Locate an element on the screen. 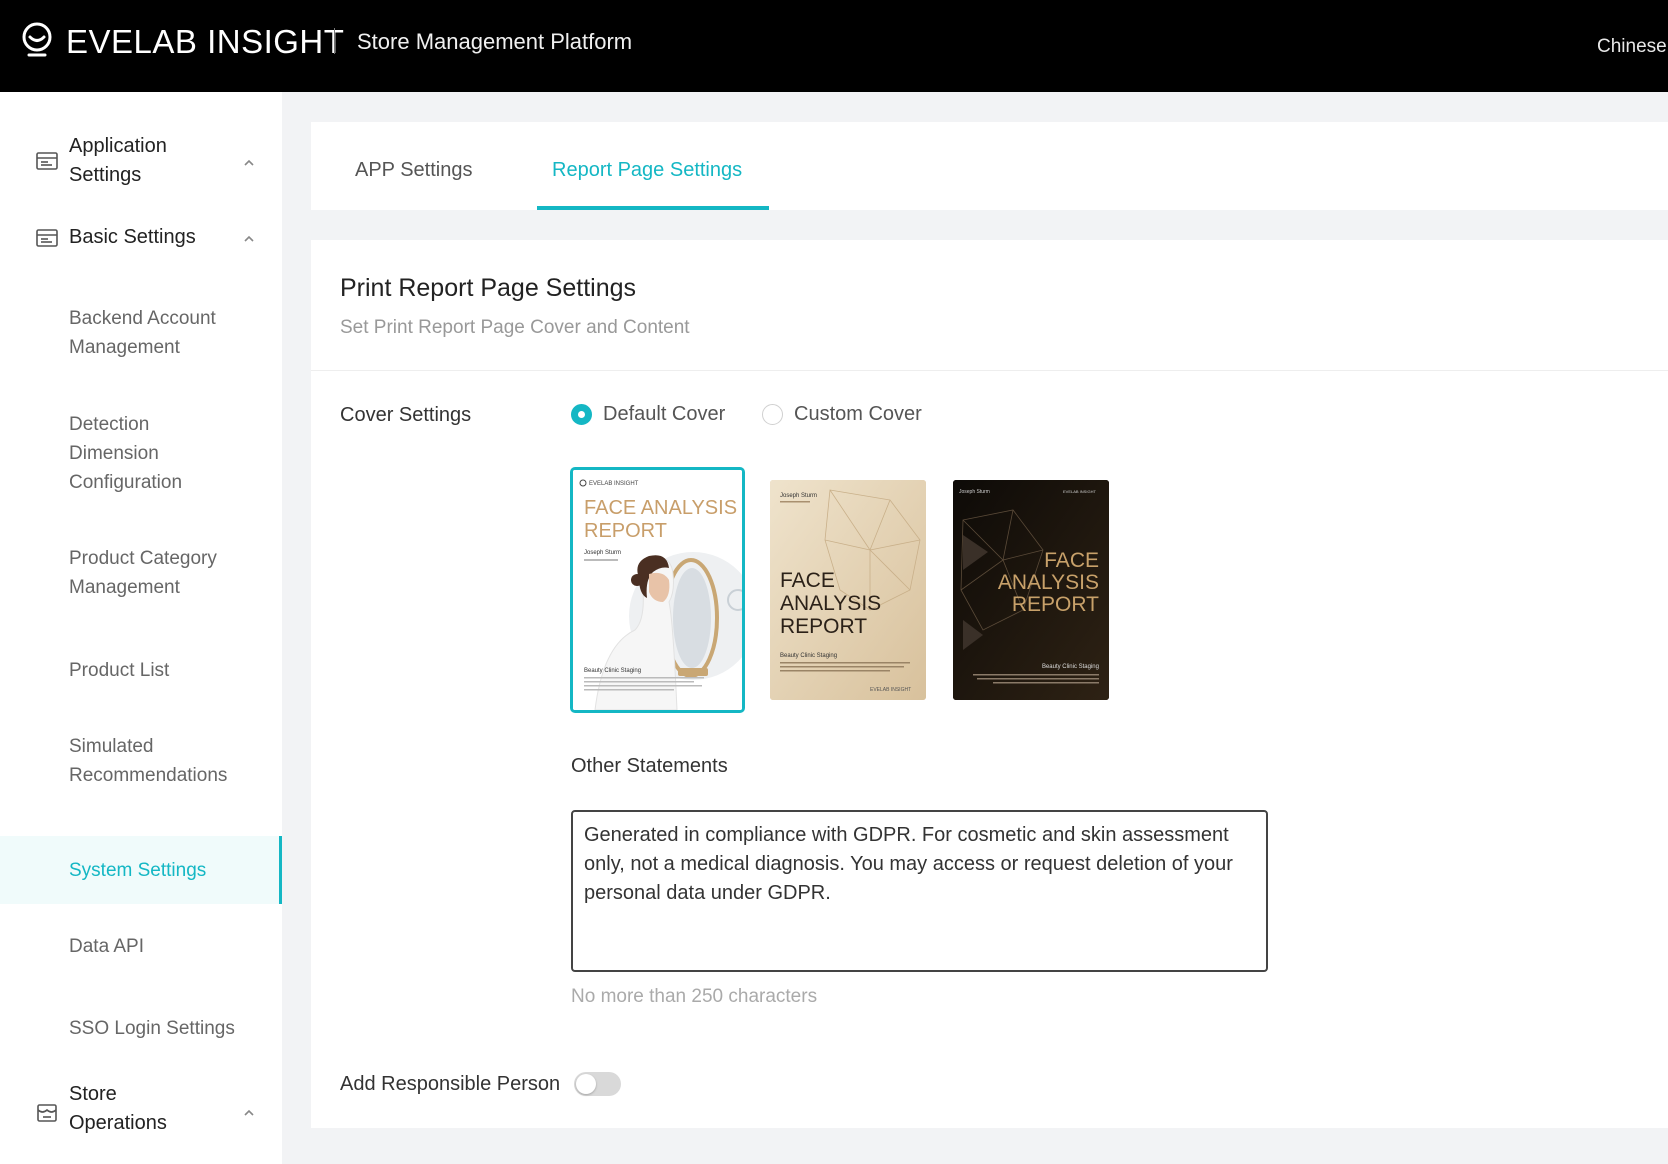  platform-name: Store Management Platform is located at coordinates (495, 41).